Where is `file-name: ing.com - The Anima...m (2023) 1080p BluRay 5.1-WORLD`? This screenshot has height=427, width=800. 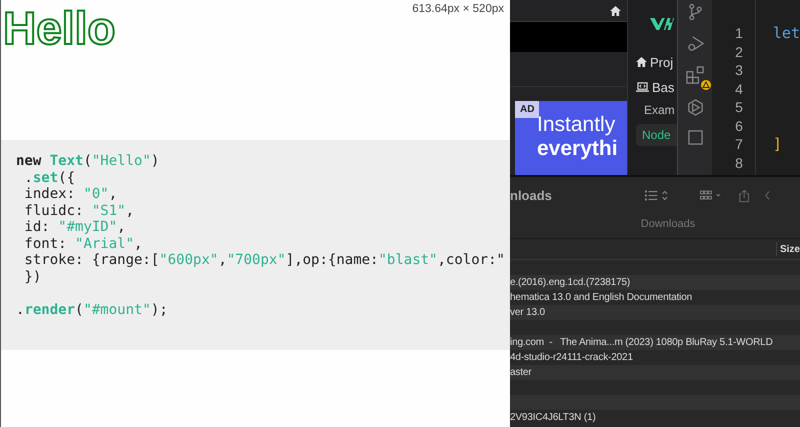
file-name: ing.com - The Anima...m (2023) 1080p BluRay 5.1-WORLD is located at coordinates (641, 342).